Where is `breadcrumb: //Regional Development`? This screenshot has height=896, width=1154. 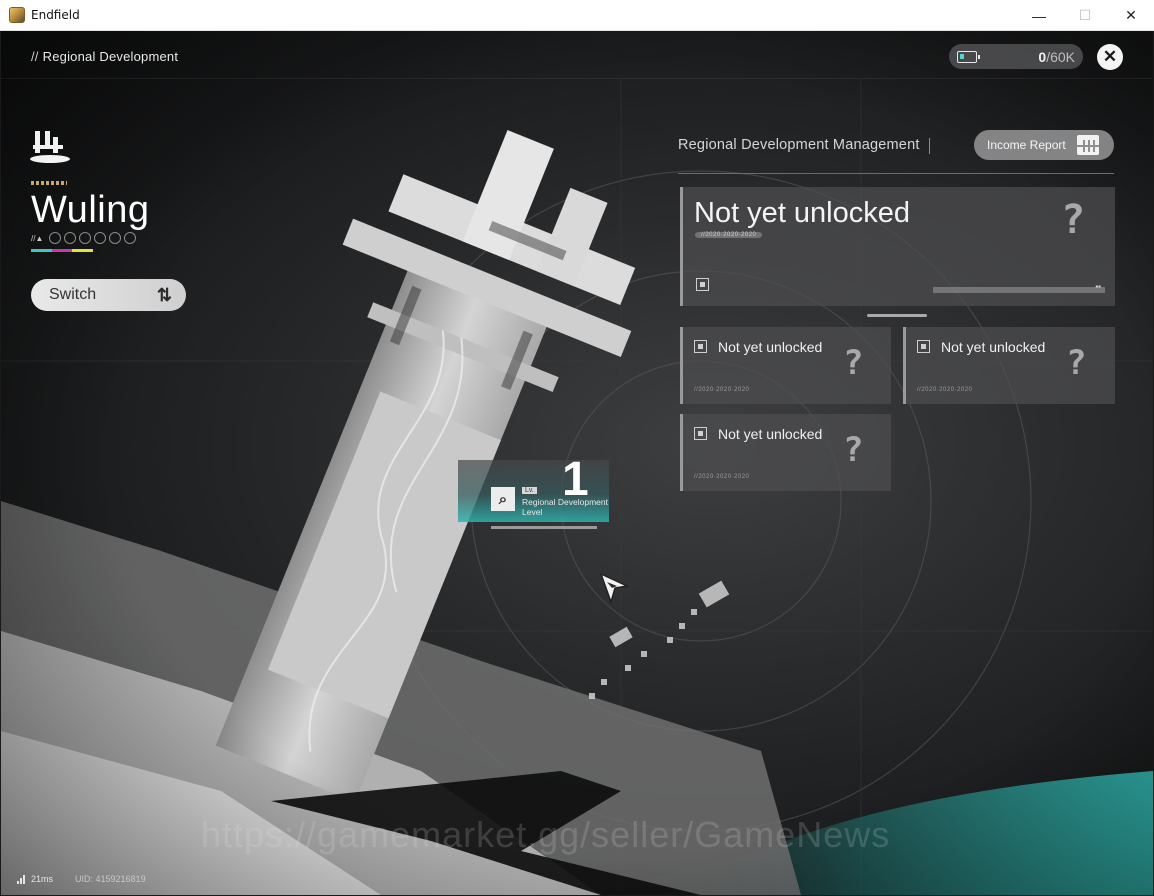 breadcrumb: //Regional Development is located at coordinates (104, 56).